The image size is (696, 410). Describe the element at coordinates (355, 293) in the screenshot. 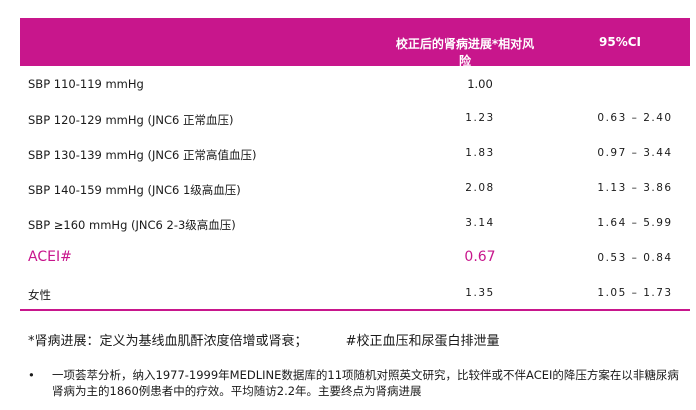

I see `table-row: 女性 1.35 1.05 – 1.73` at that location.